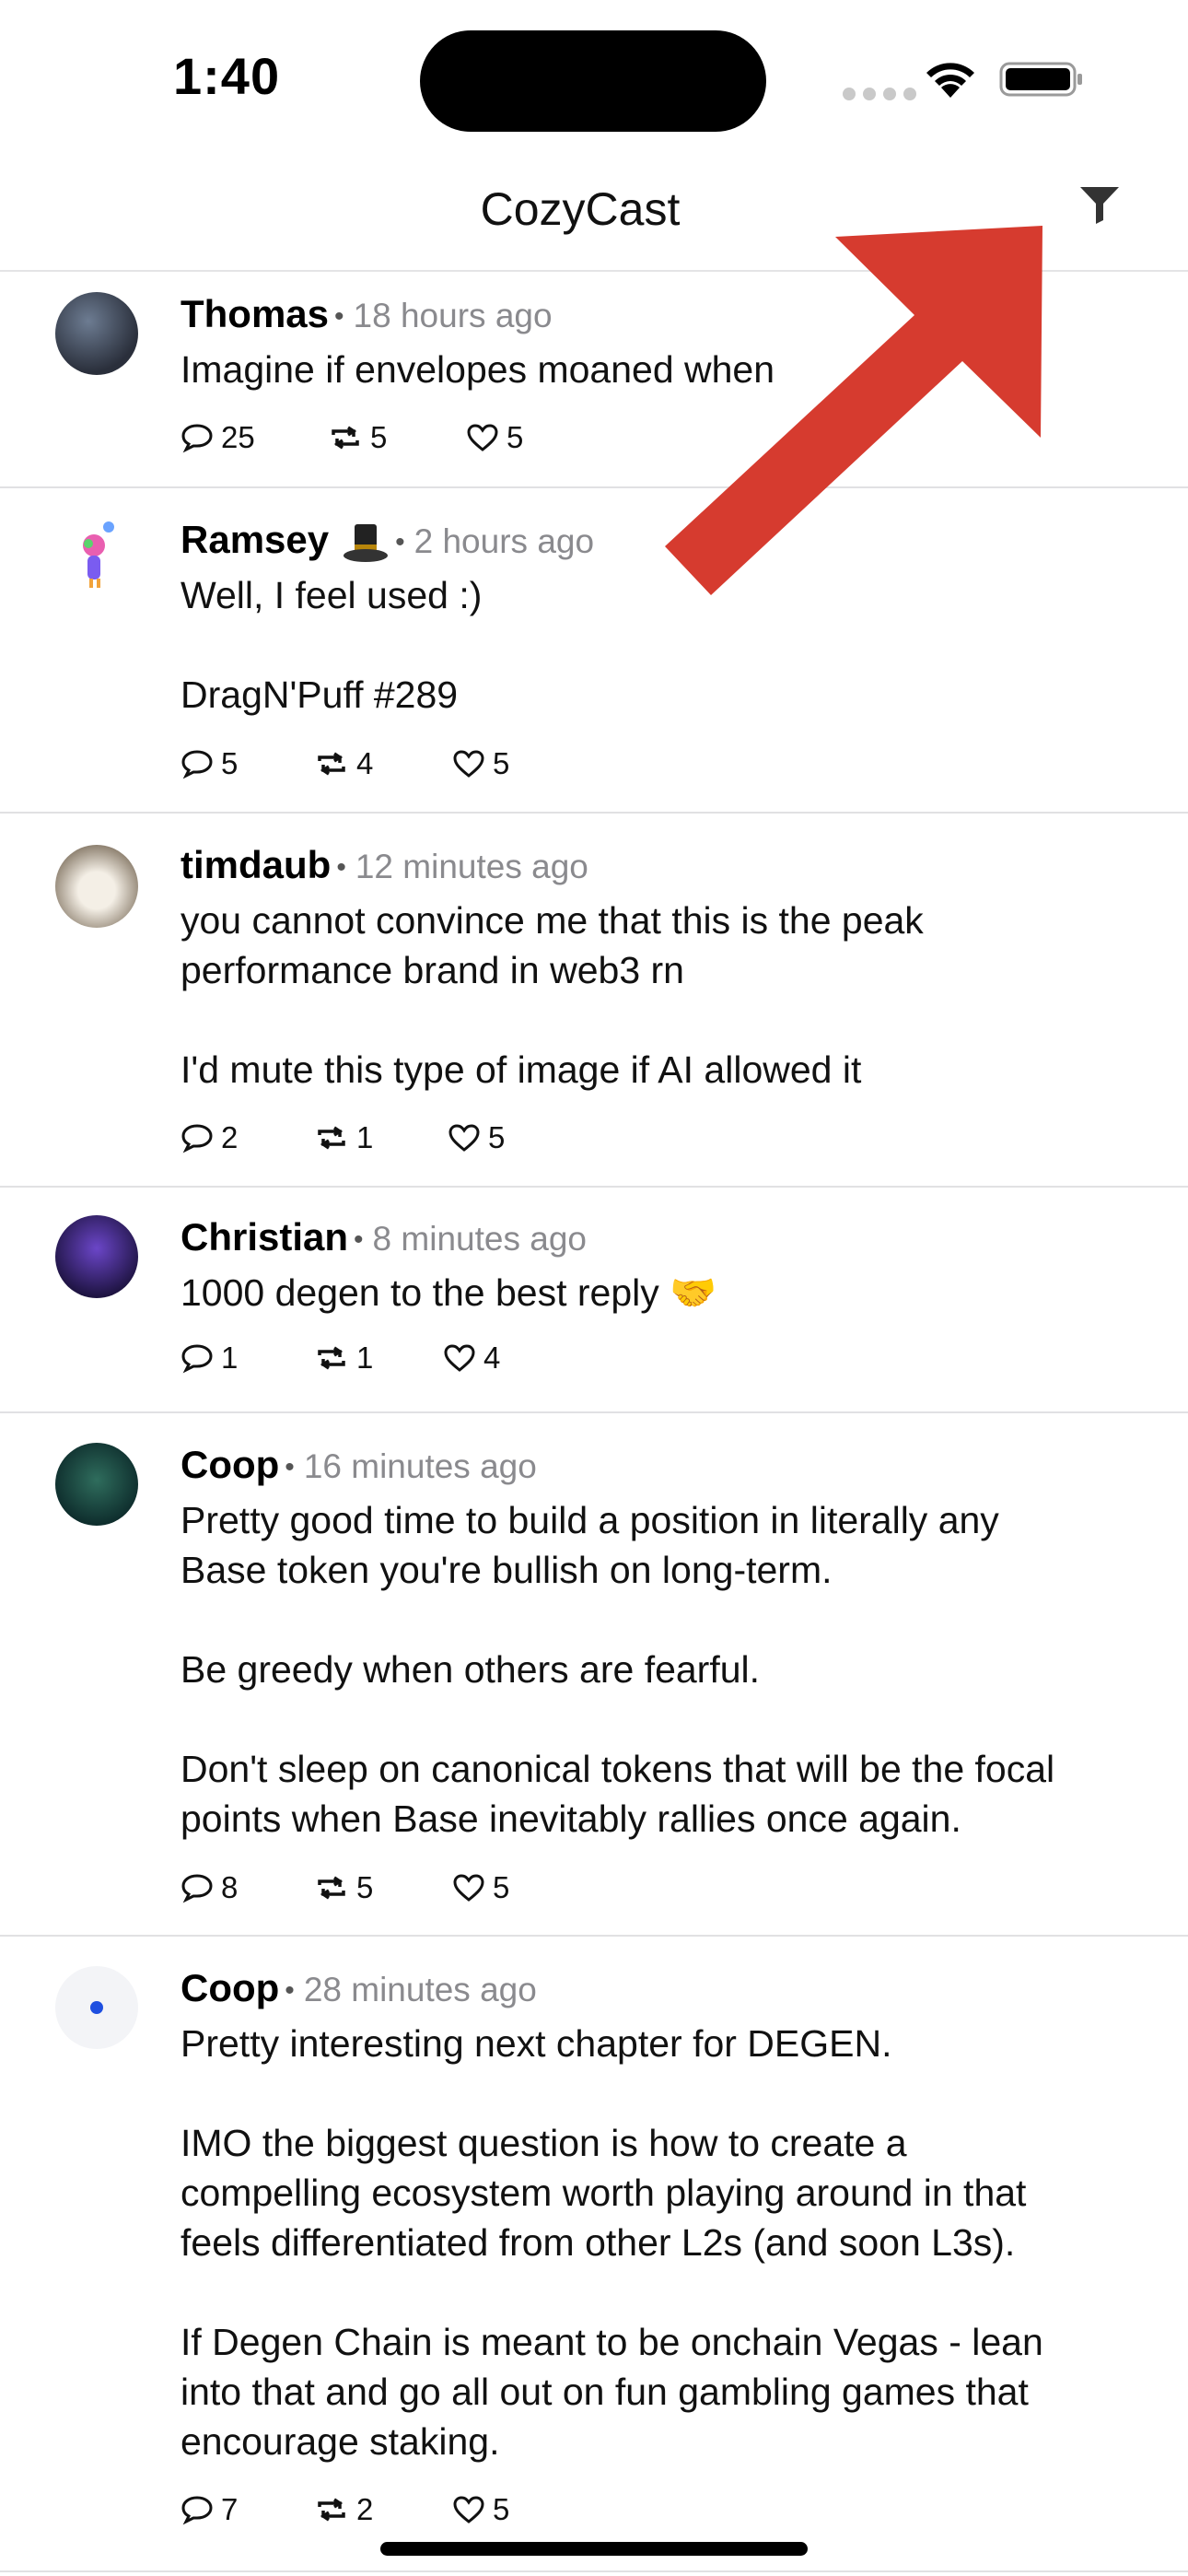 This screenshot has height=2576, width=1188. What do you see at coordinates (230, 2509) in the screenshot?
I see `reply-count: 7` at bounding box center [230, 2509].